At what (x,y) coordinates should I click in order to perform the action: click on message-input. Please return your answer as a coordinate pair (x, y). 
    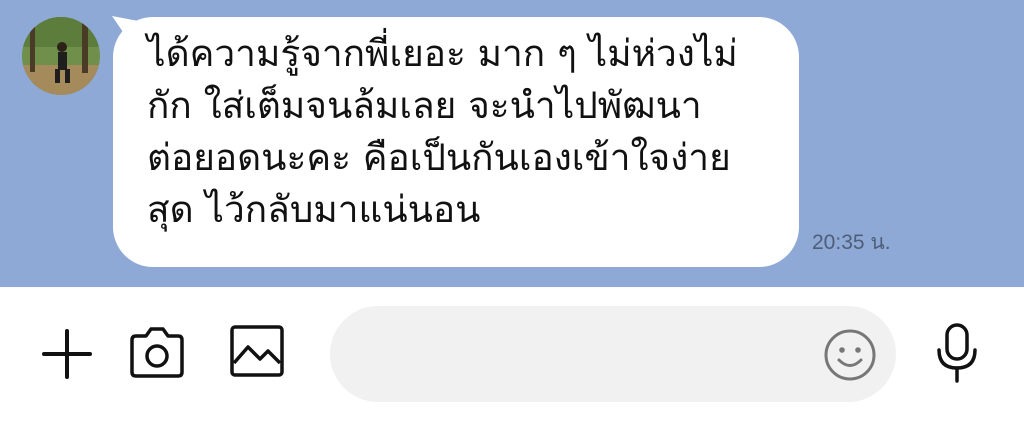
    Looking at the image, I should click on (613, 354).